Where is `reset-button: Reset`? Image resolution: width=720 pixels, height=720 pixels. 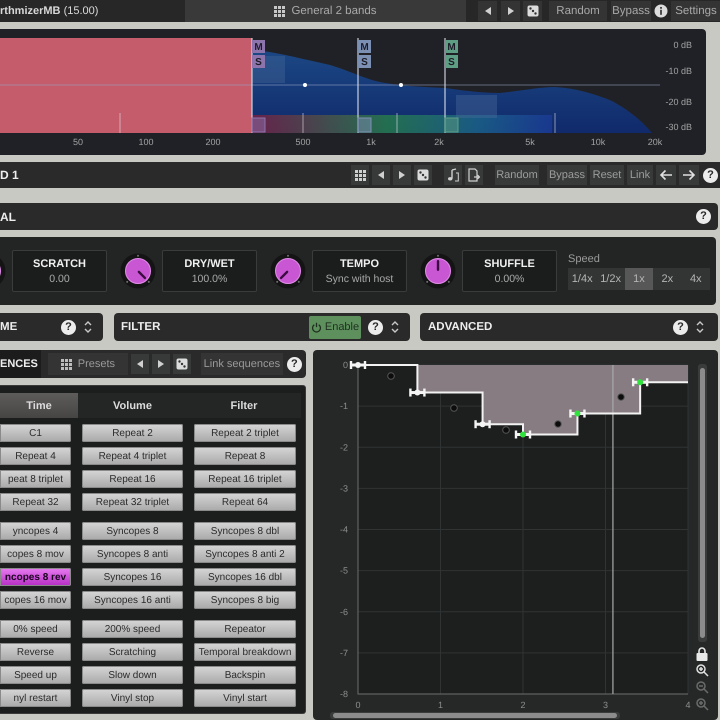 reset-button: Reset is located at coordinates (607, 175).